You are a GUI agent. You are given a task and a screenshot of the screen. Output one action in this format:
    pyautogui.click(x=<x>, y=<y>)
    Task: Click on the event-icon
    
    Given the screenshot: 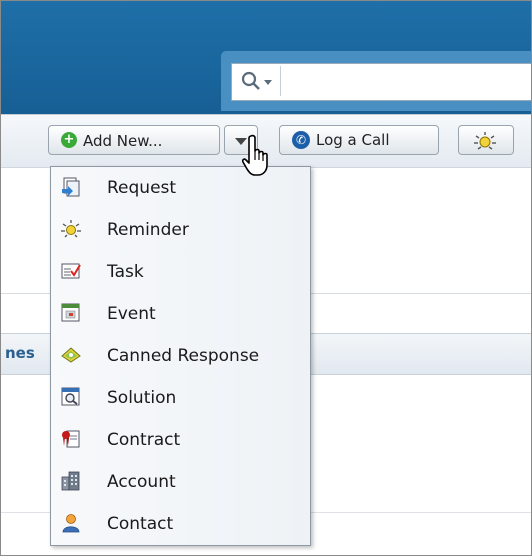 What is the action you would take?
    pyautogui.click(x=71, y=313)
    